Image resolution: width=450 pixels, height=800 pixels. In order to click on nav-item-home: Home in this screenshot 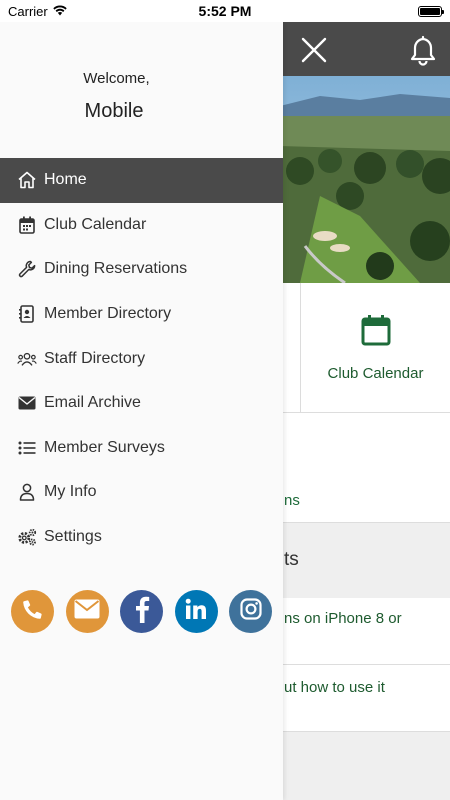, I will do `click(141, 180)`.